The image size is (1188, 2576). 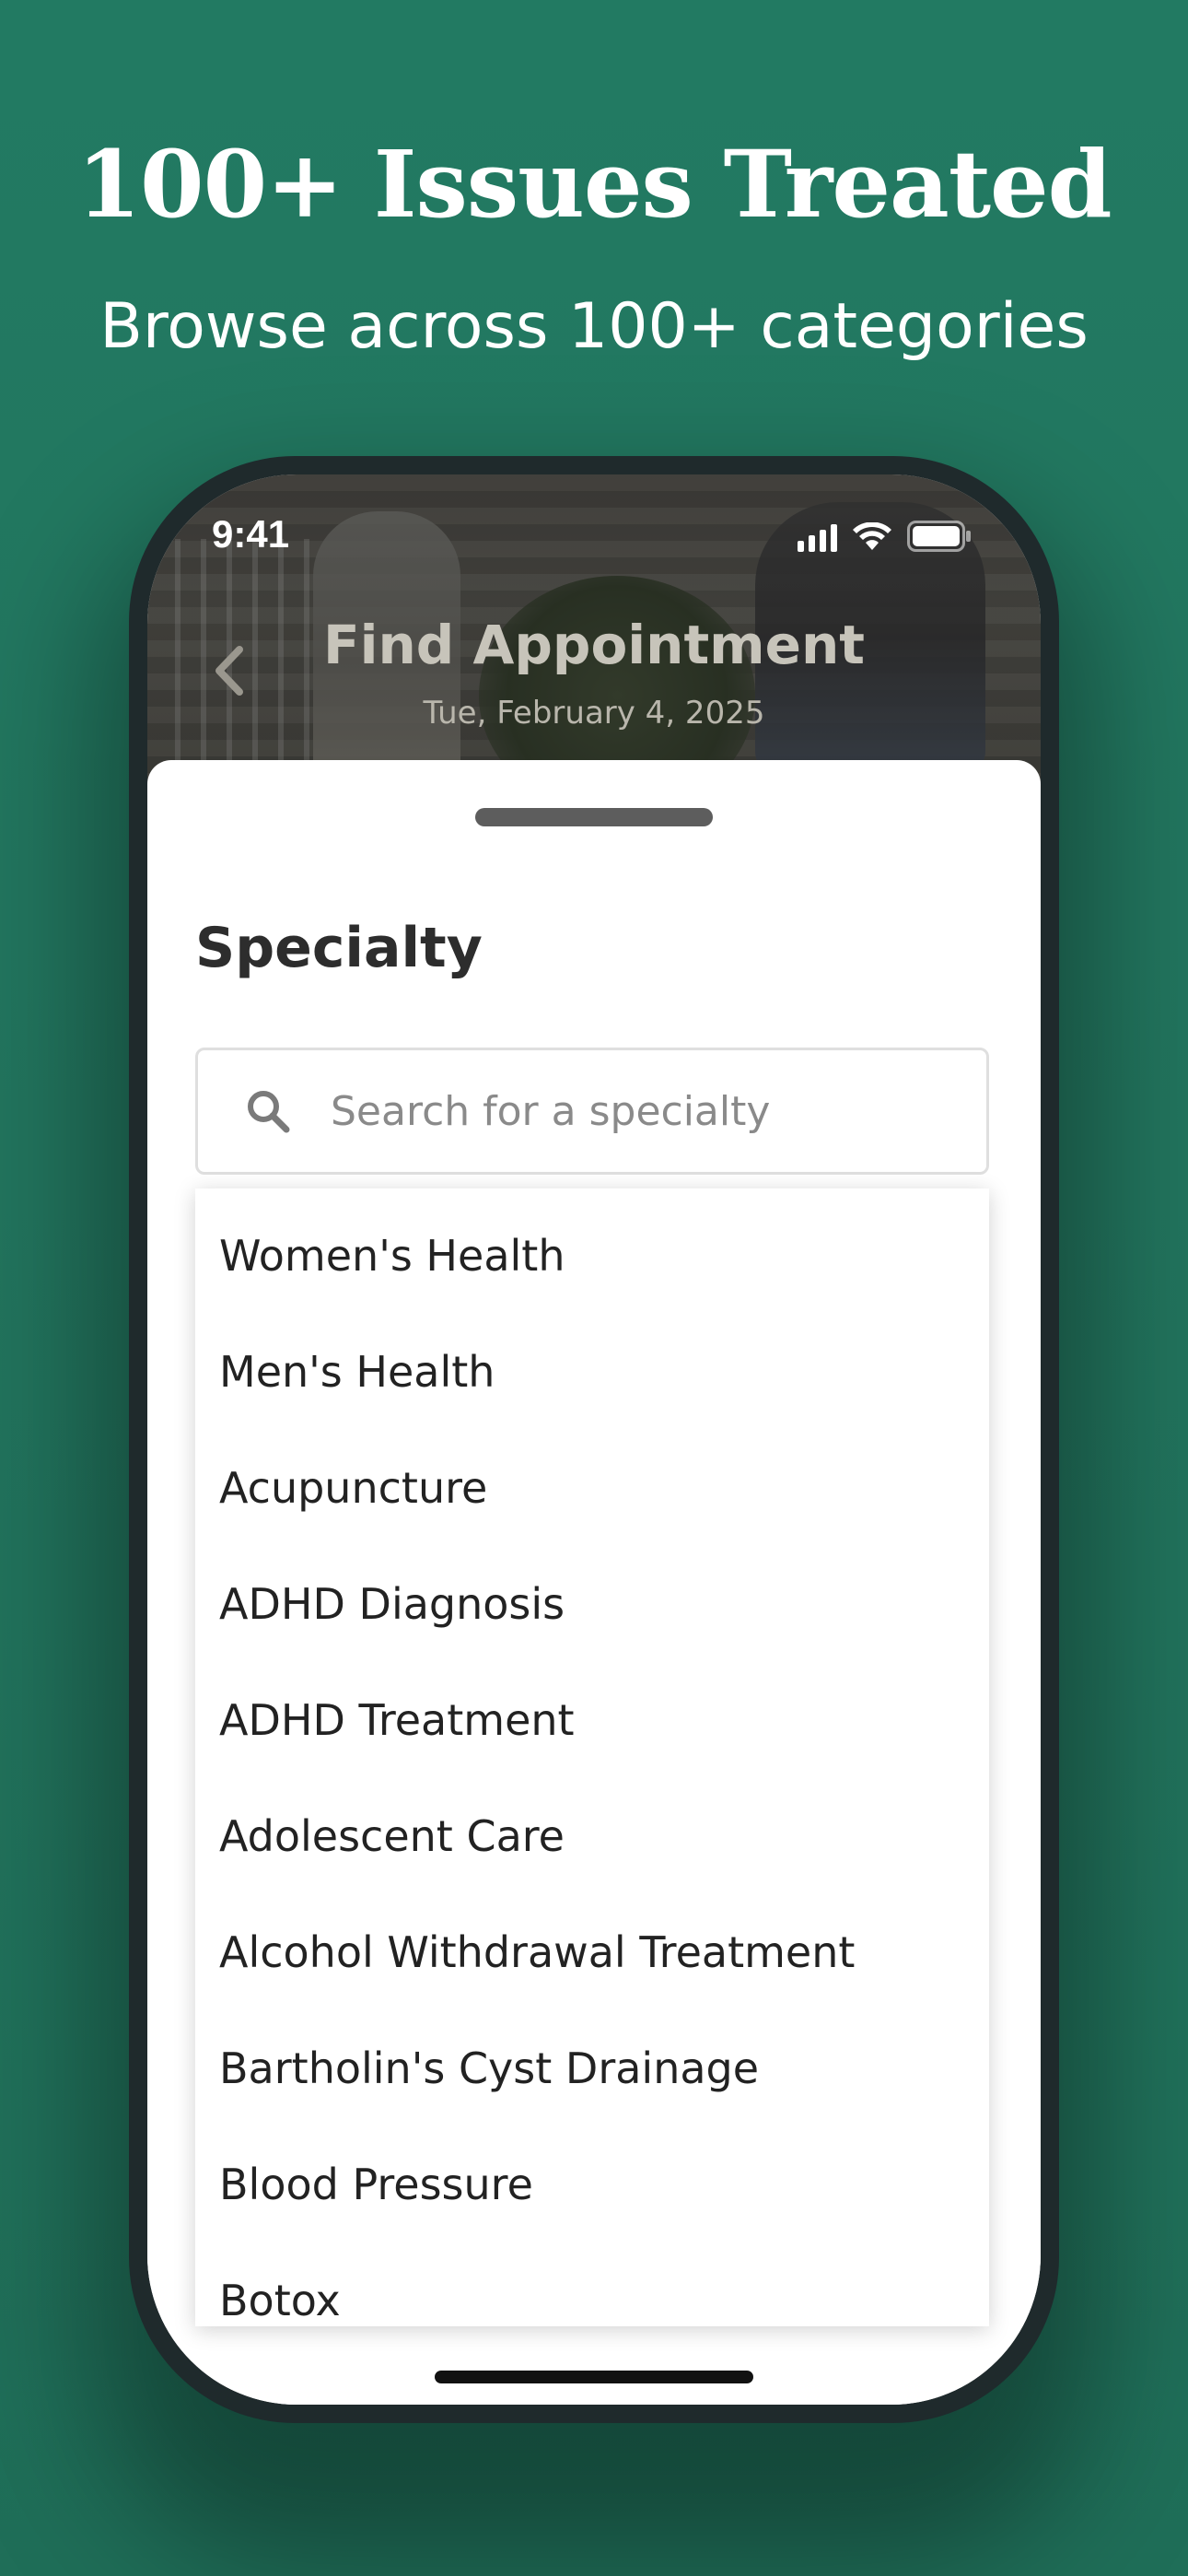 What do you see at coordinates (625, 1111) in the screenshot?
I see `search-input` at bounding box center [625, 1111].